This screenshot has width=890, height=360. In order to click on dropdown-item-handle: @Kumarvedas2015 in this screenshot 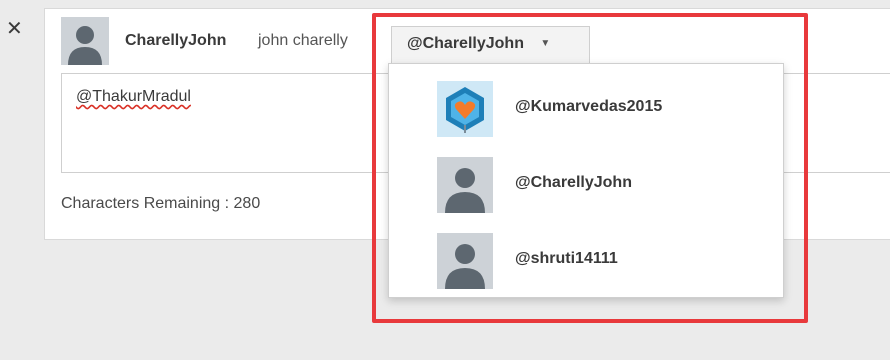, I will do `click(589, 106)`.